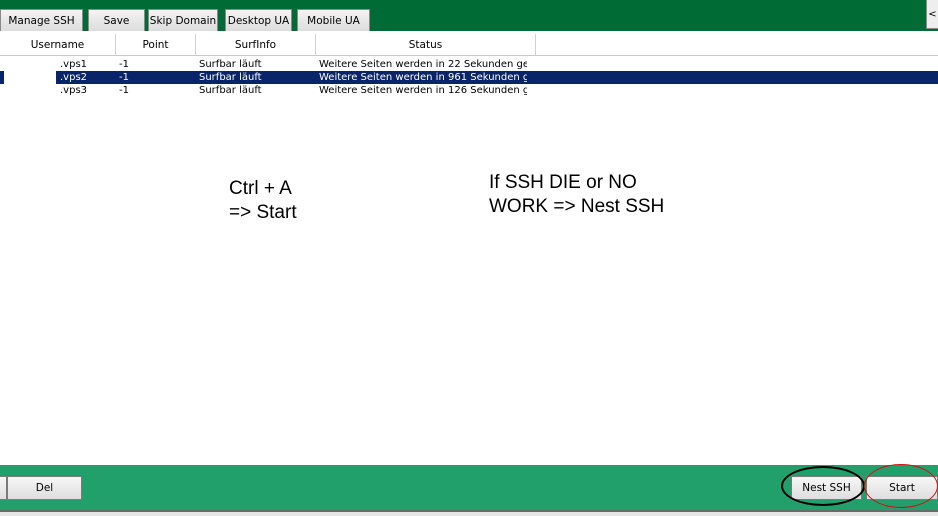 The width and height of the screenshot is (938, 516). What do you see at coordinates (74, 90) in the screenshot?
I see `cell-username: .vps3` at bounding box center [74, 90].